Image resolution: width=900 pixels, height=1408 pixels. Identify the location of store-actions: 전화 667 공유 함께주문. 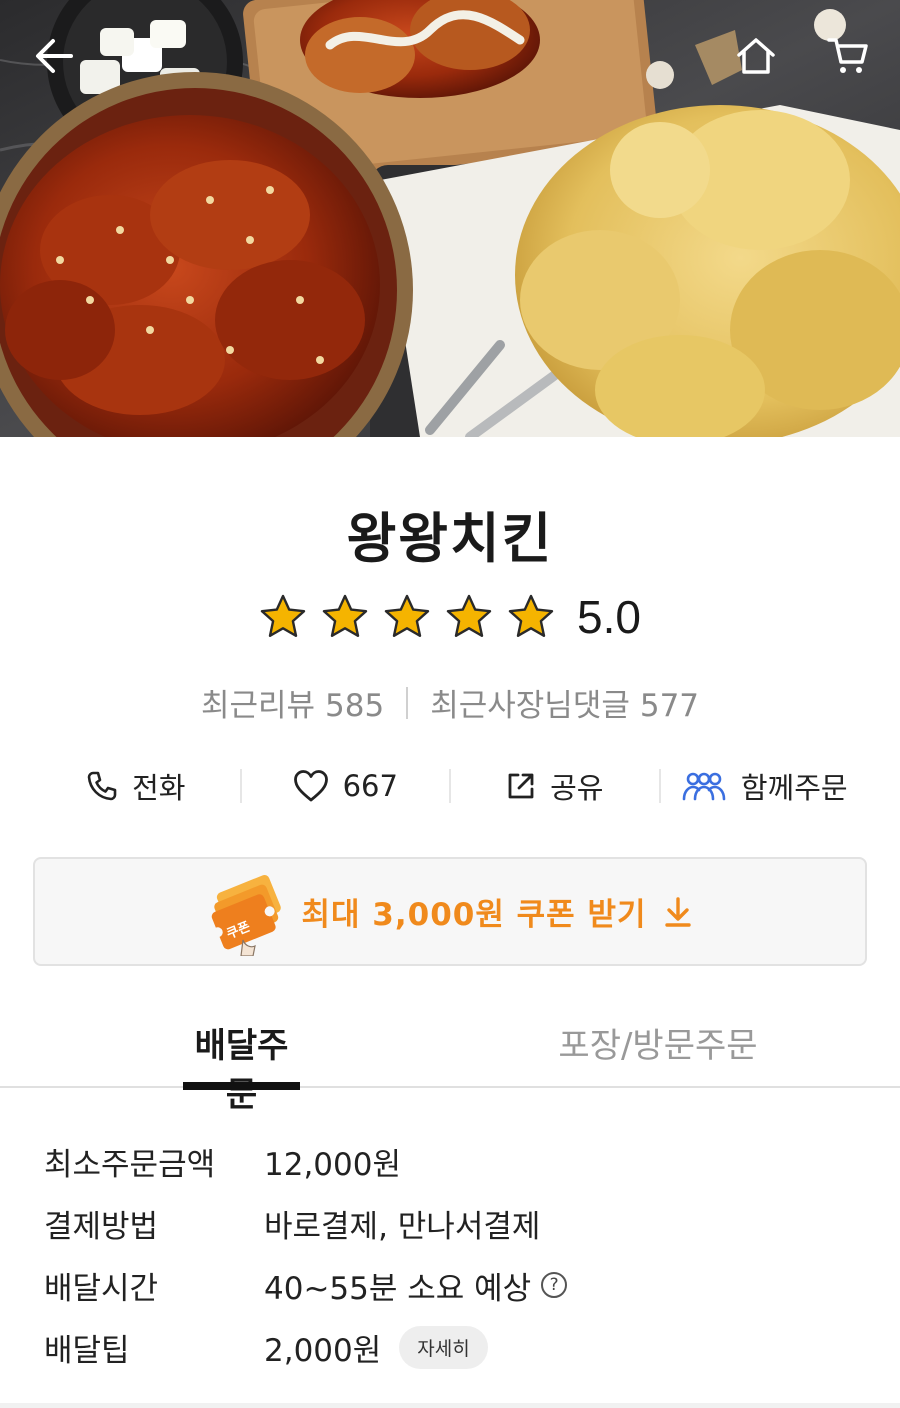
(450, 786).